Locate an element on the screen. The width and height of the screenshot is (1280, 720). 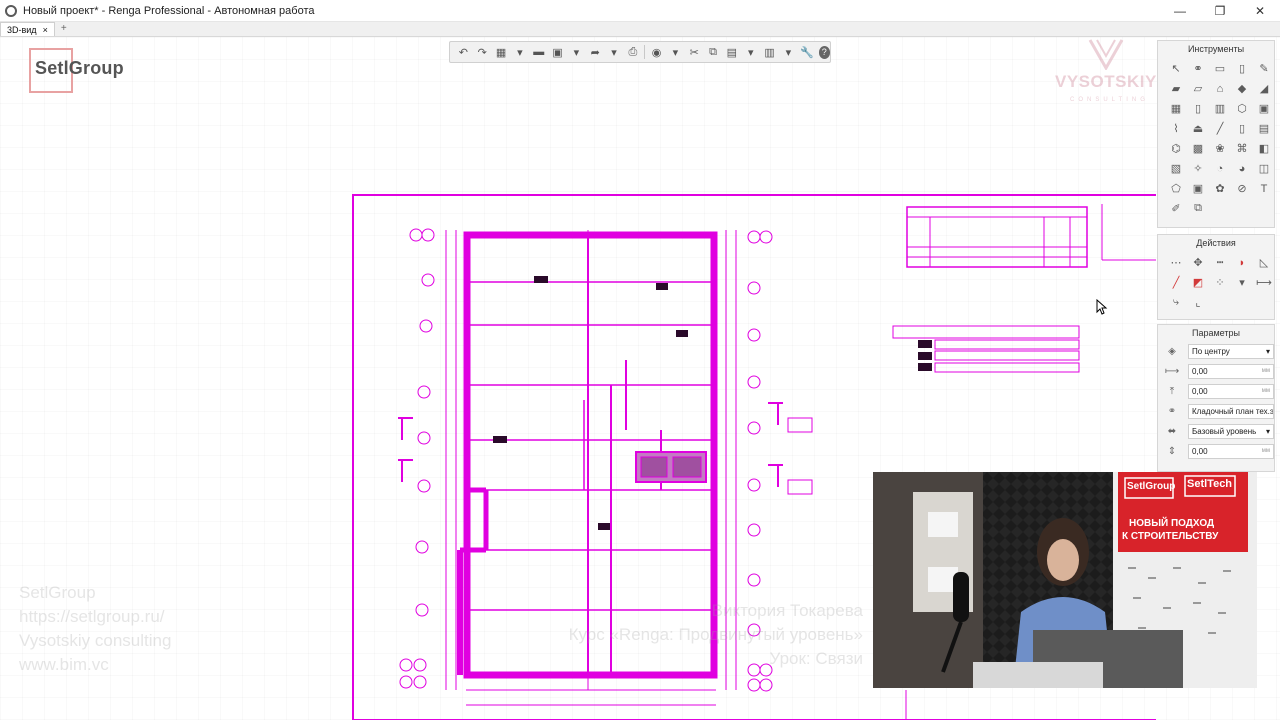
banner-logo-setlgroup: SetlGroup is located at coordinates (1151, 486).